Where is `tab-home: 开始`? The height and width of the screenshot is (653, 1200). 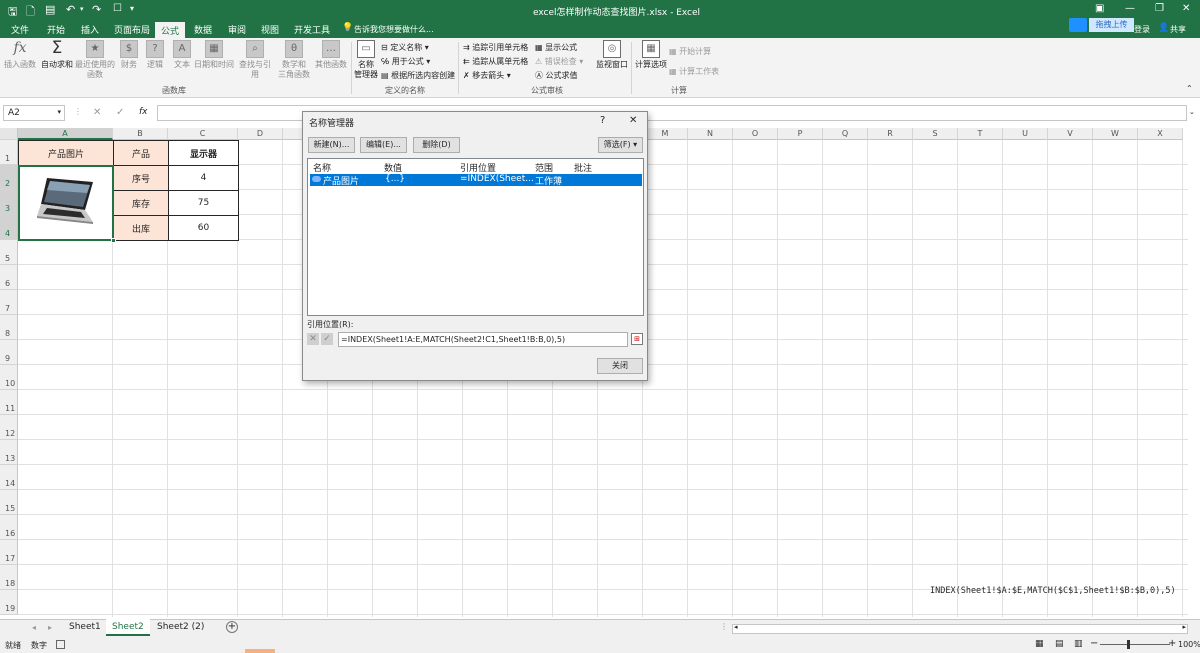 tab-home: 开始 is located at coordinates (56, 29).